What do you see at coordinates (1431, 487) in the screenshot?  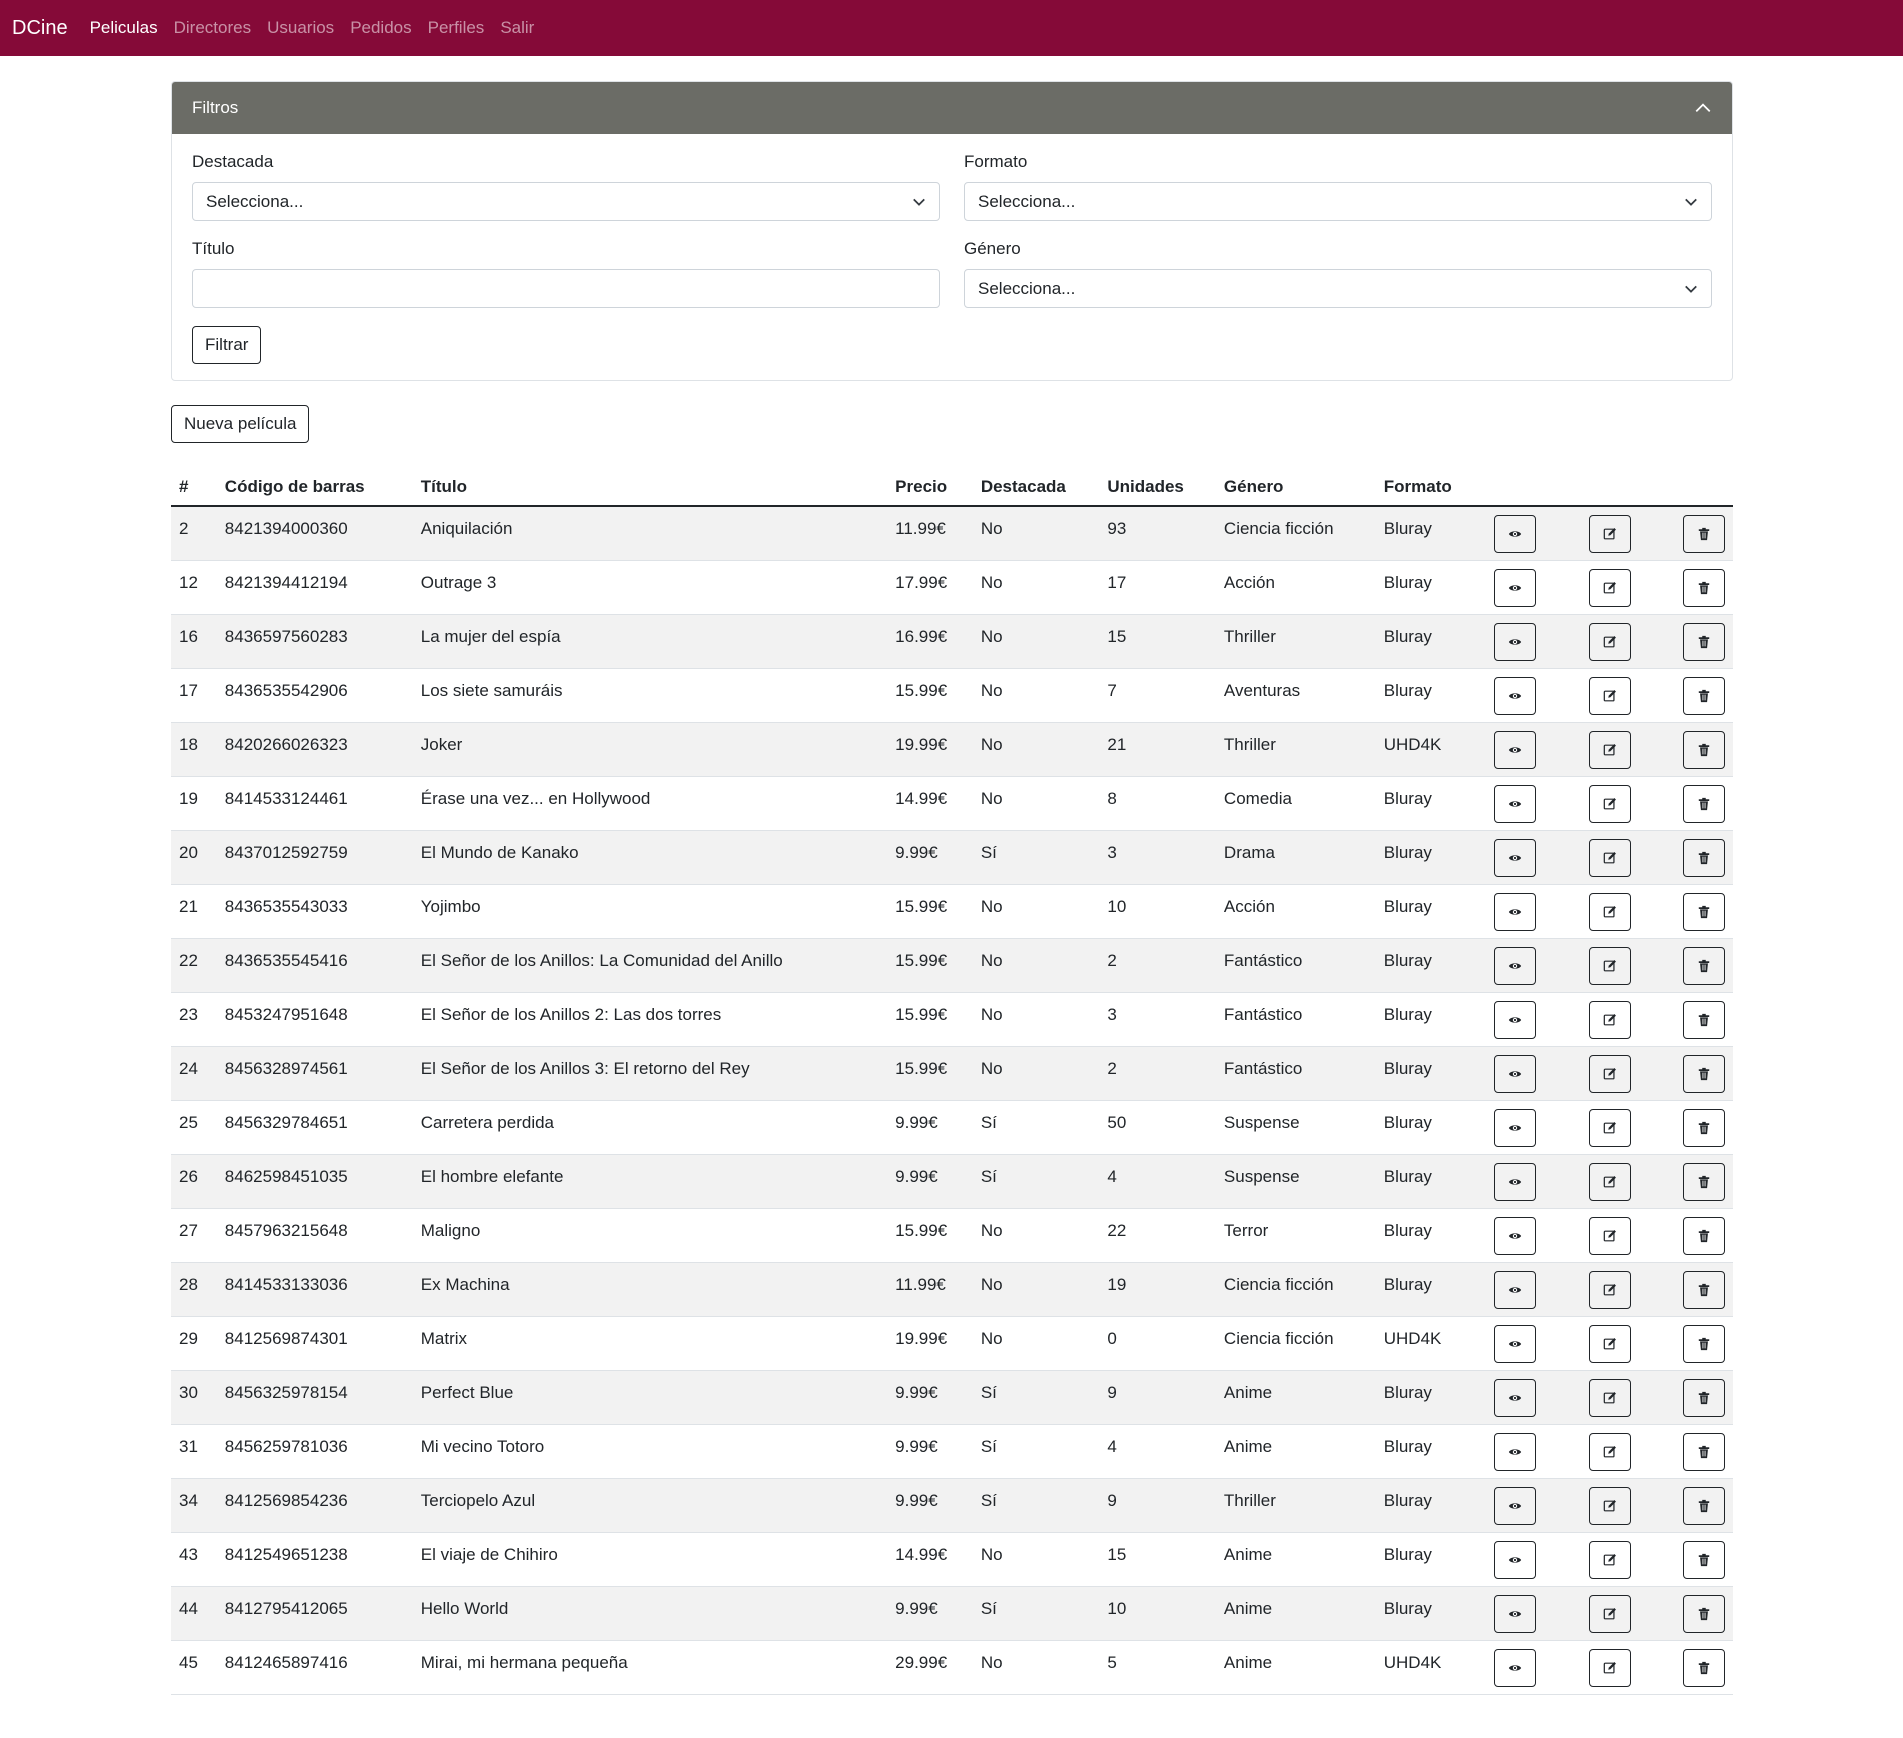 I see `col-format: Formato` at bounding box center [1431, 487].